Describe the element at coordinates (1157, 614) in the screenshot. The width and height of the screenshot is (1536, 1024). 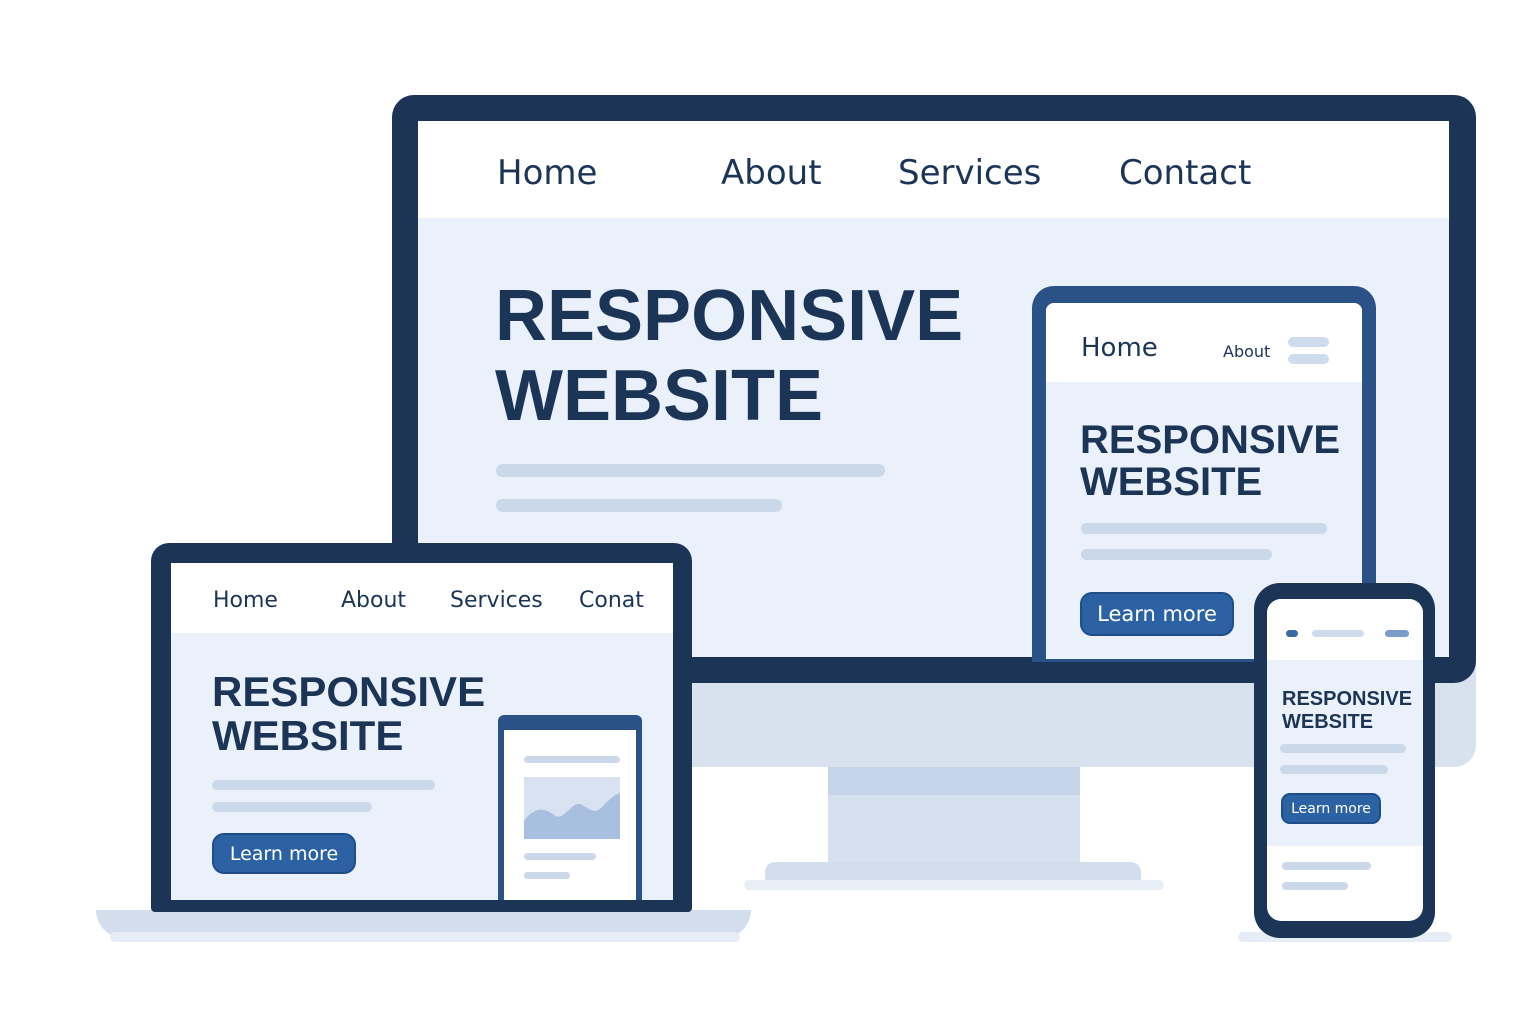
I see `tablet-learn-more-button: Learn more` at that location.